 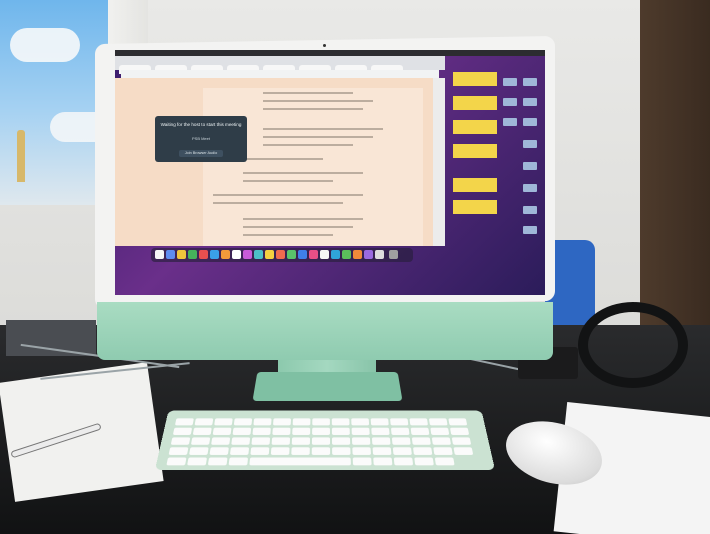 I want to click on headphones, so click(x=633, y=345).